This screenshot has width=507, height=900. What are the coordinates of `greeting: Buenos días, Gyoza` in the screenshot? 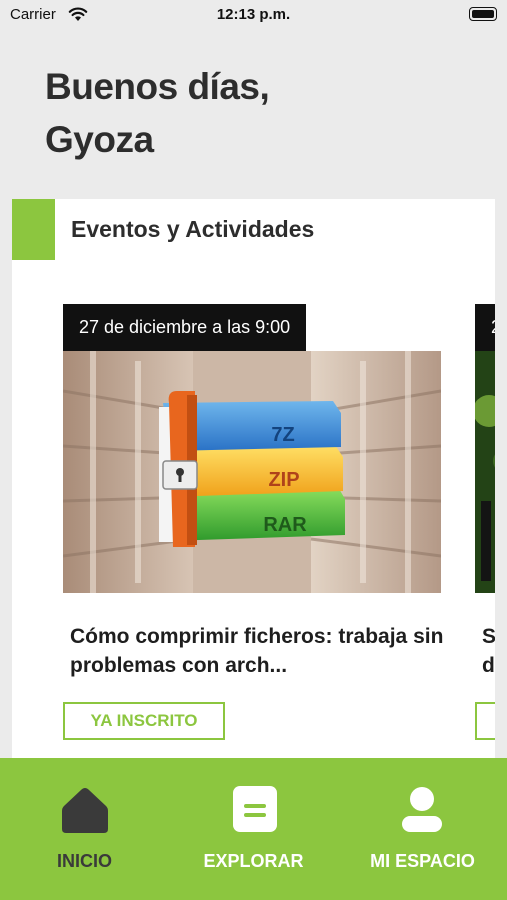 It's located at (157, 113).